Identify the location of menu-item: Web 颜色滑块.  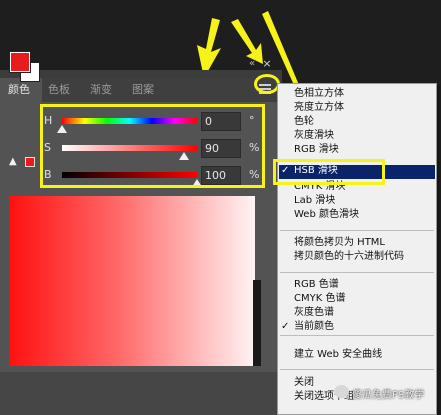
(326, 214).